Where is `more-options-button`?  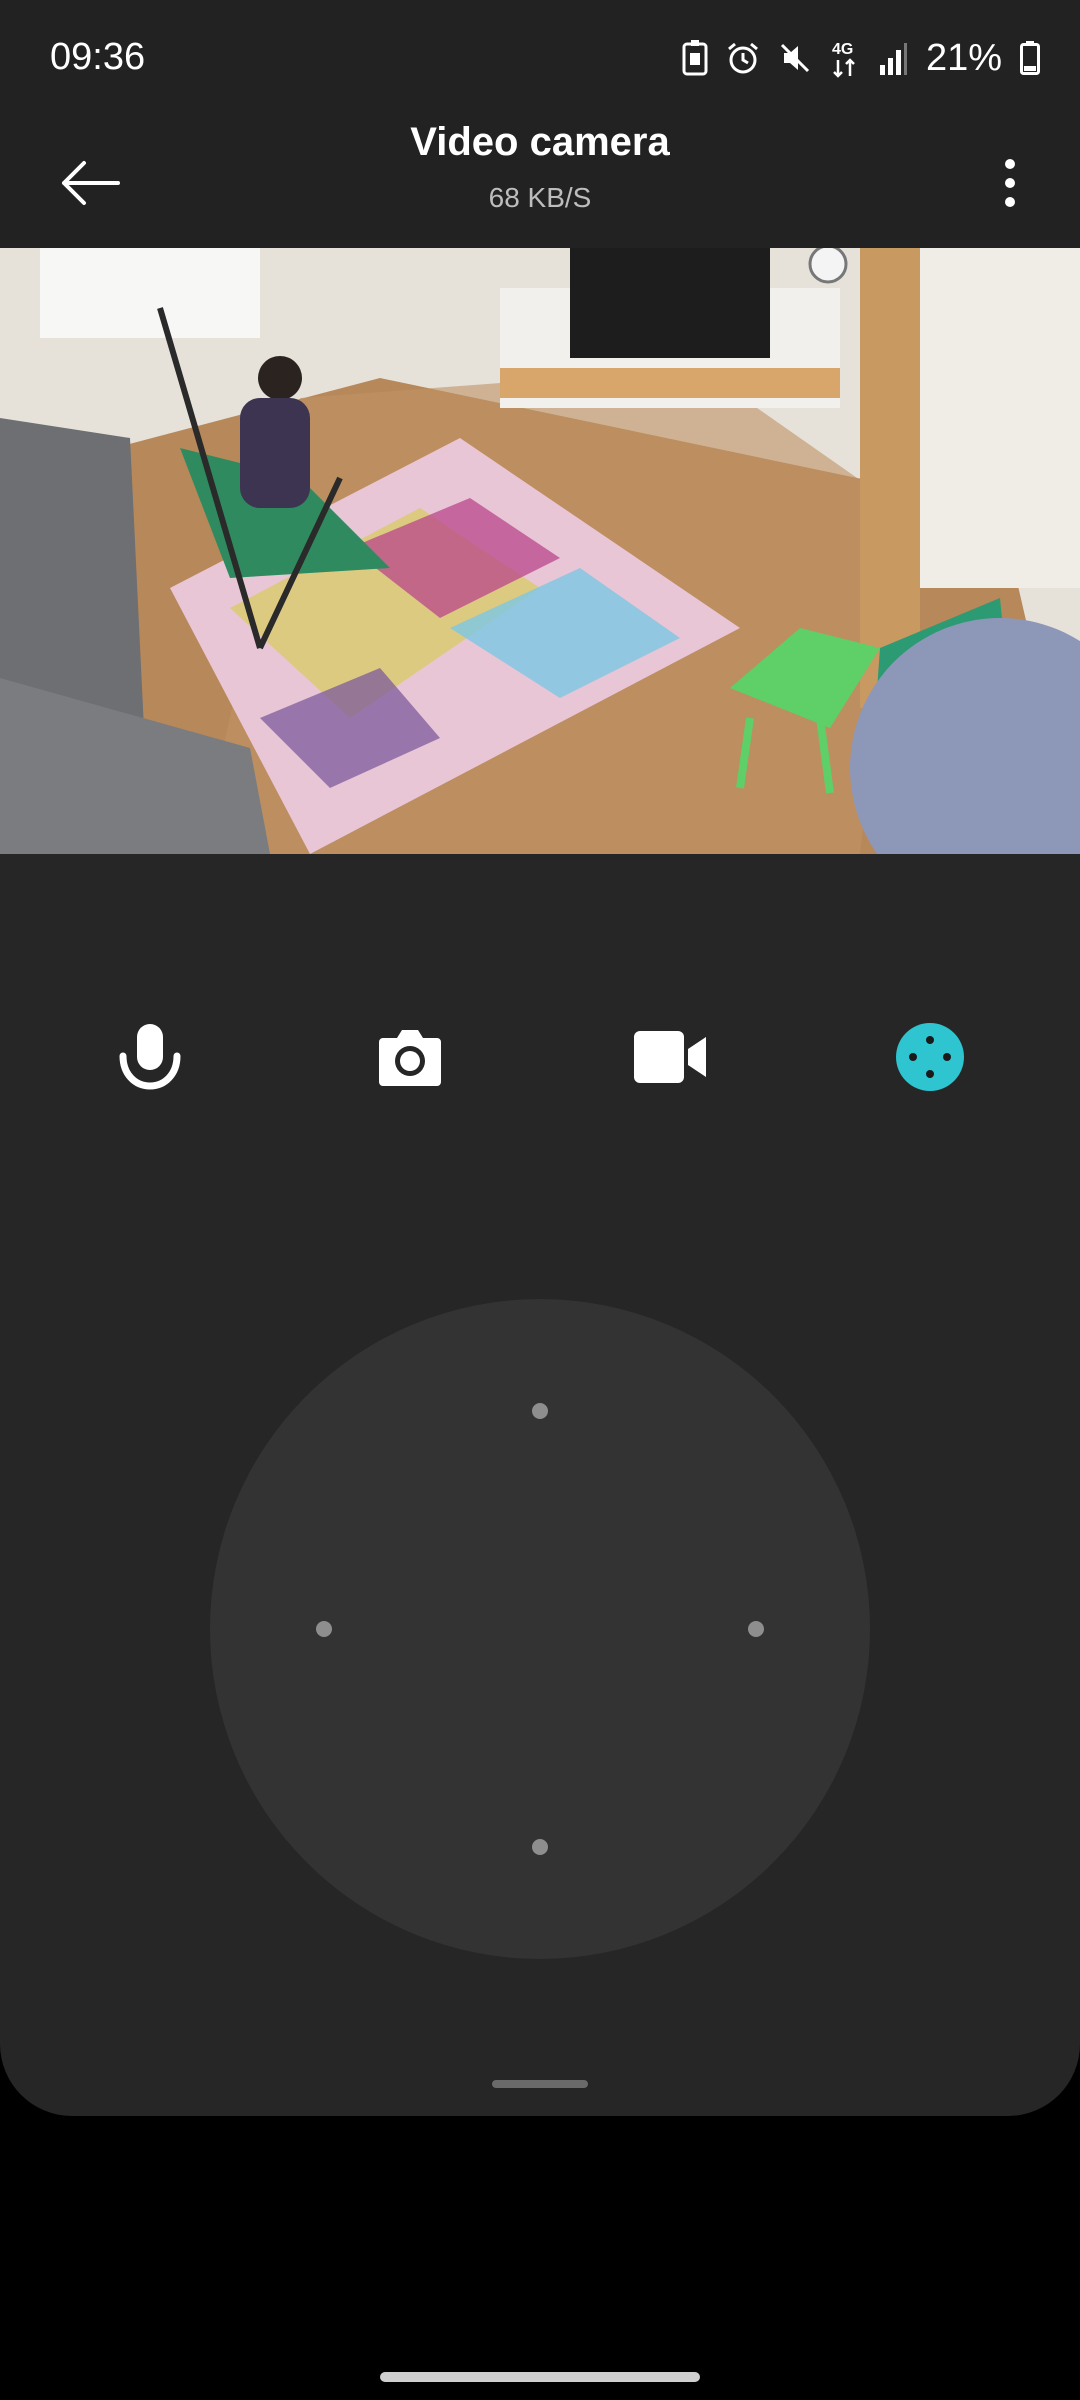
more-options-button is located at coordinates (1010, 185).